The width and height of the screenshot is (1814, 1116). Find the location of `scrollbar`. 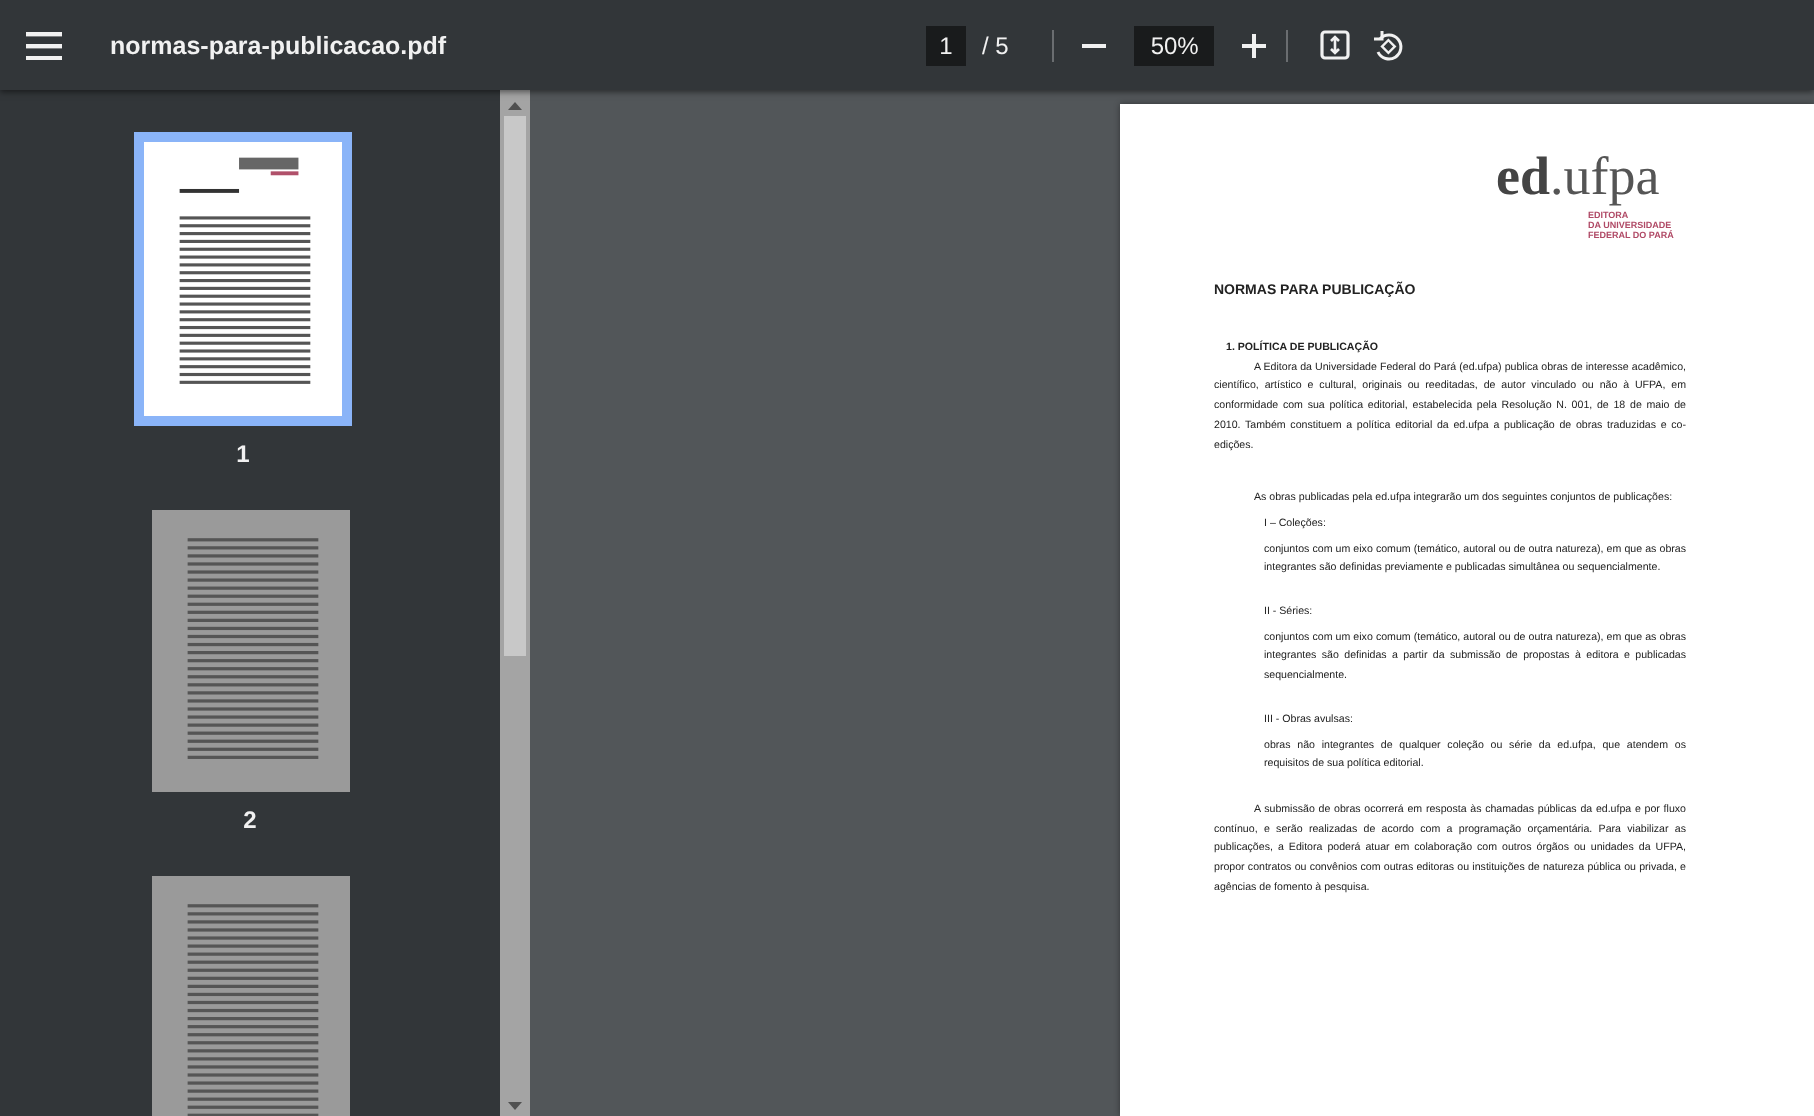

scrollbar is located at coordinates (515, 603).